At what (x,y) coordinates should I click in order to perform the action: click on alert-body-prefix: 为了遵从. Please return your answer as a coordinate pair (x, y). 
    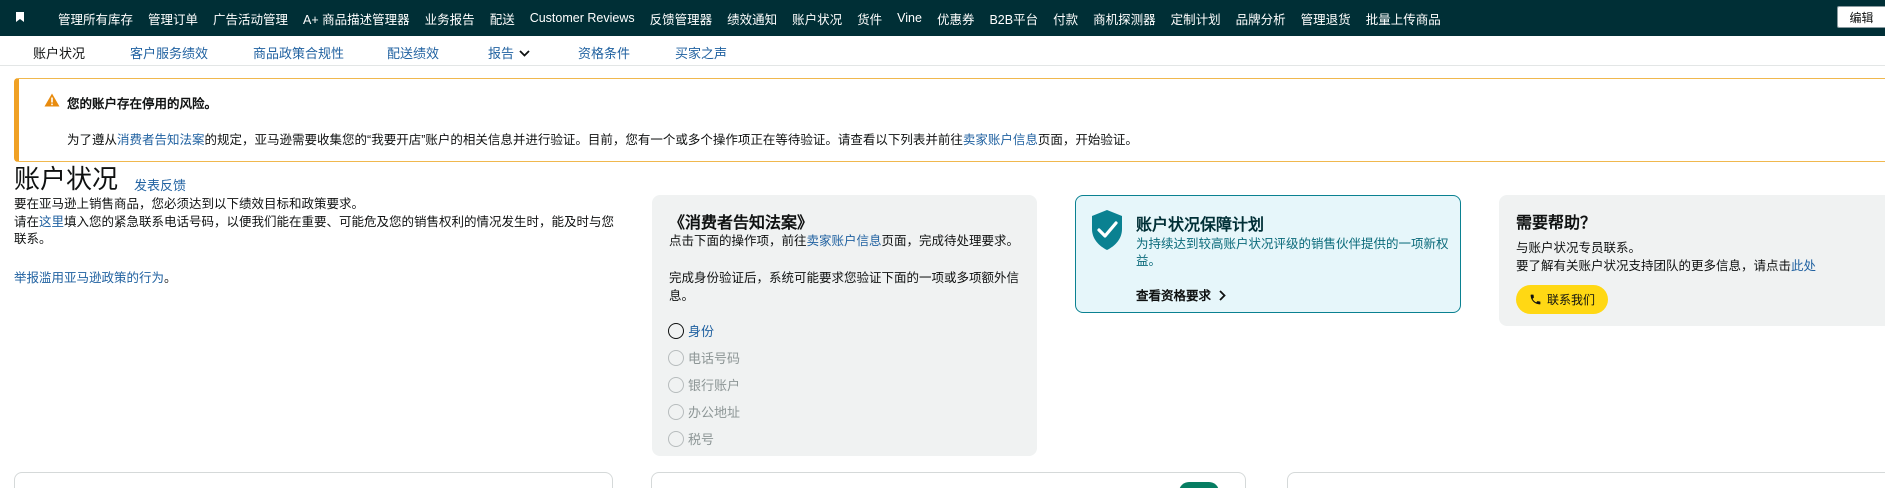
    Looking at the image, I should click on (92, 140).